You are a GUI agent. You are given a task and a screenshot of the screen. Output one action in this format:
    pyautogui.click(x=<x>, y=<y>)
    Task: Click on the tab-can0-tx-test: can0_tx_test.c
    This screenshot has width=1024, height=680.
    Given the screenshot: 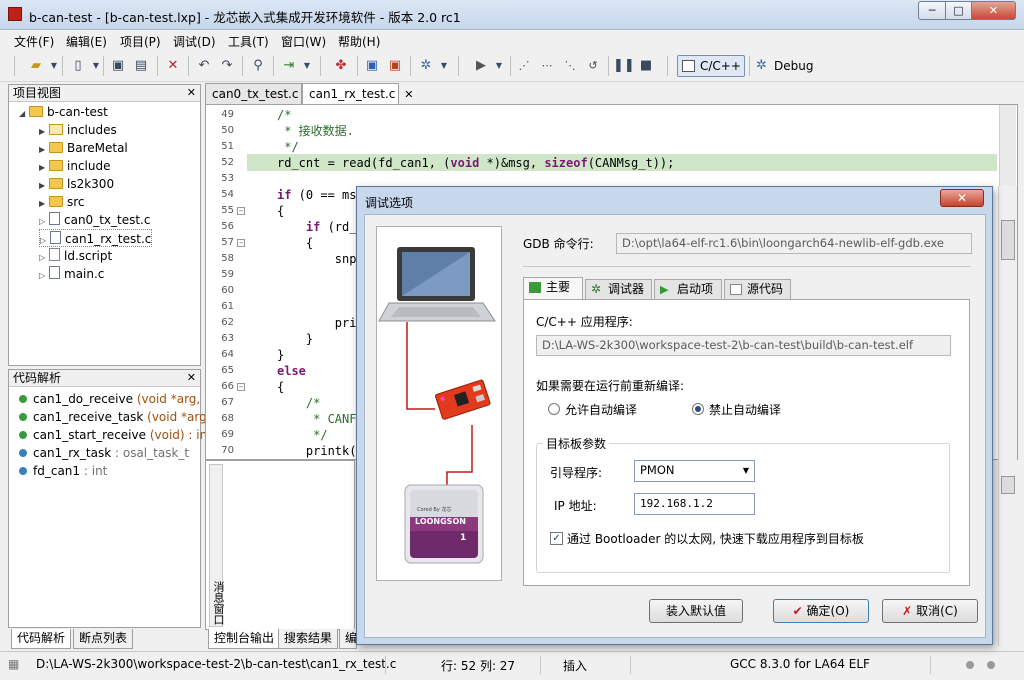 What is the action you would take?
    pyautogui.click(x=253, y=93)
    